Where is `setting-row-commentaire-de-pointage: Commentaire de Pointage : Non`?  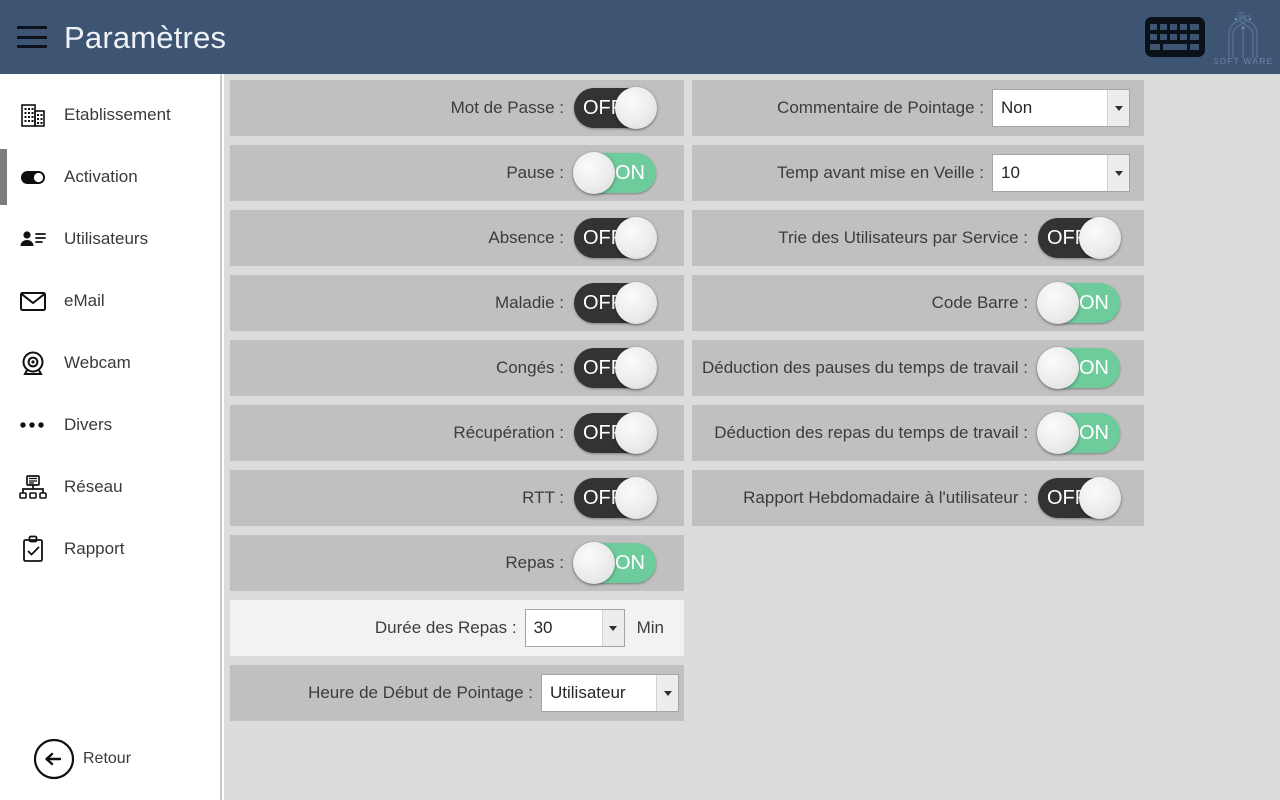
setting-row-commentaire-de-pointage: Commentaire de Pointage : Non is located at coordinates (918, 108).